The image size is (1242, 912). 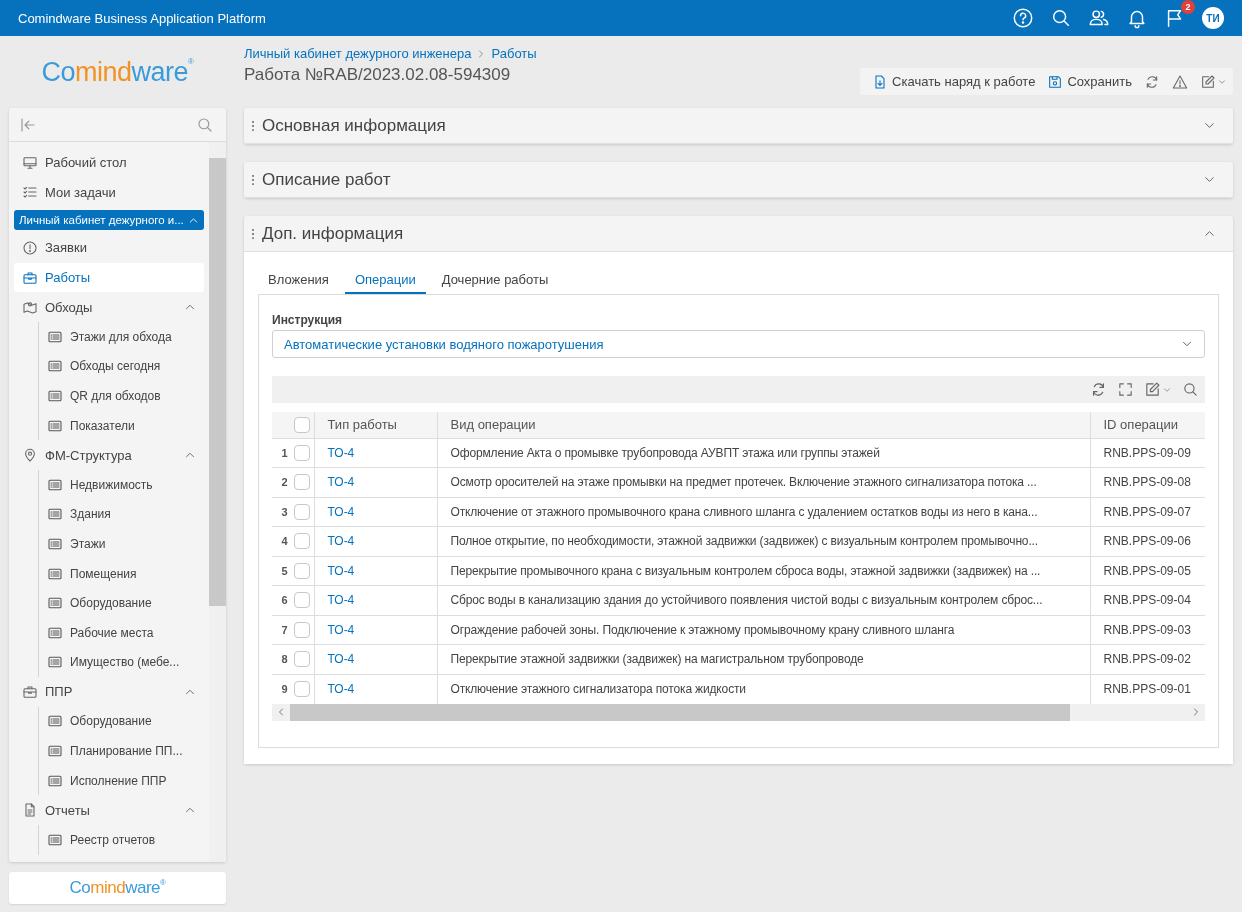 What do you see at coordinates (121, 632) in the screenshot?
I see `nav-subitem: Рабочие места` at bounding box center [121, 632].